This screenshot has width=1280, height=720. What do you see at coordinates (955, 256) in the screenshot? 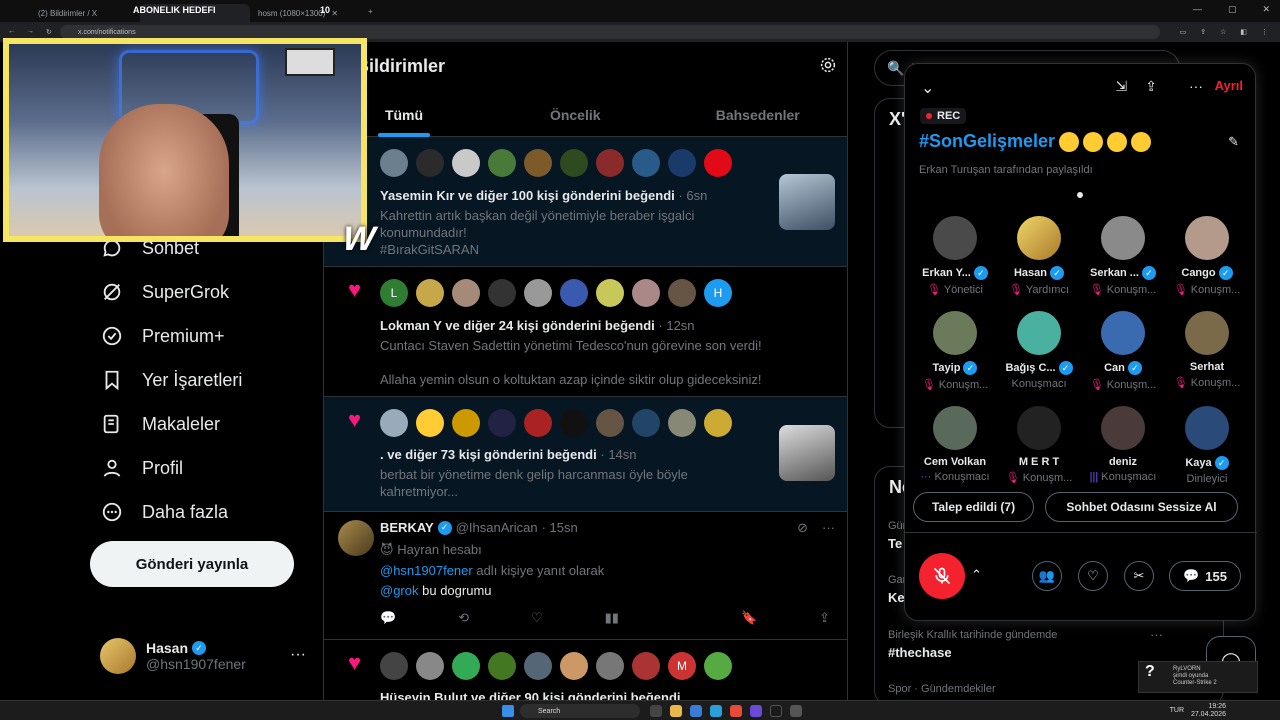
I see `participant: Erkan Y... ✓ 🎙 Yönetici` at bounding box center [955, 256].